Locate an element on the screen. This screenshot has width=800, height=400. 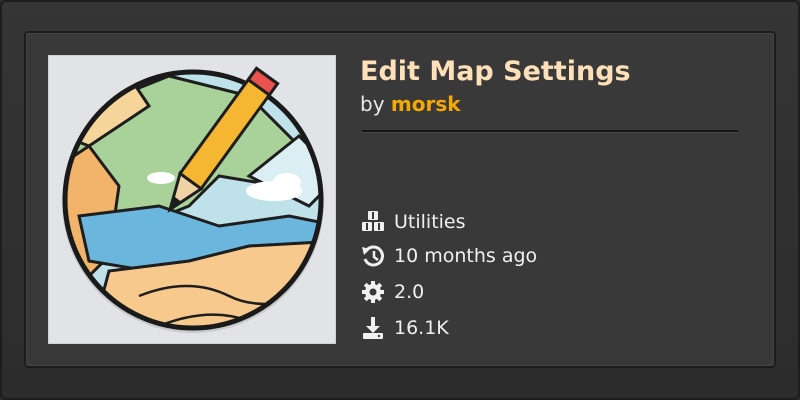
byline: by morsk is located at coordinates (410, 104).